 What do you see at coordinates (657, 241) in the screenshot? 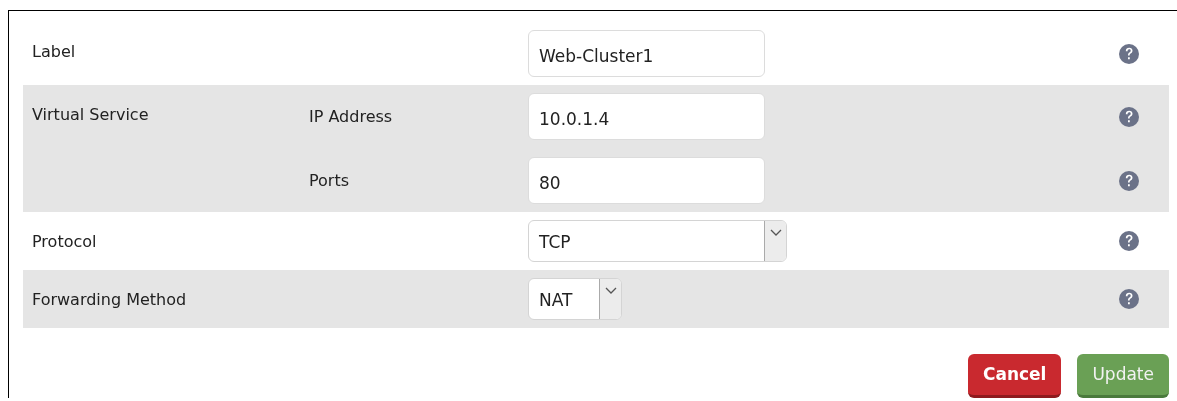
I see `dropdown: TCP` at bounding box center [657, 241].